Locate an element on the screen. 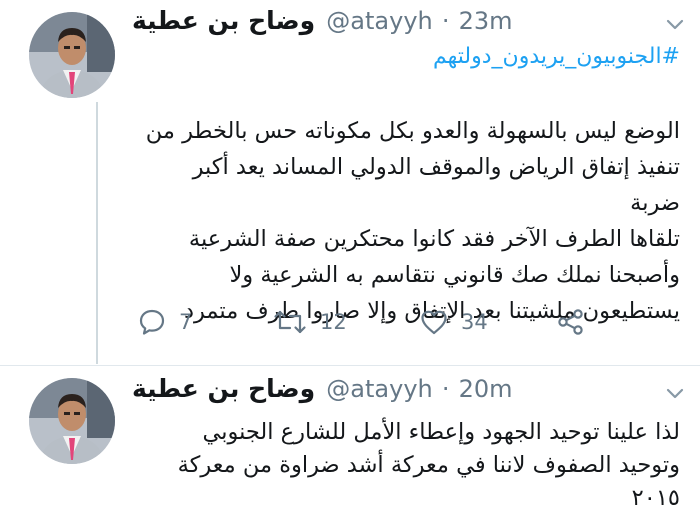 This screenshot has width=700, height=515. retweet-count: 12 is located at coordinates (333, 322).